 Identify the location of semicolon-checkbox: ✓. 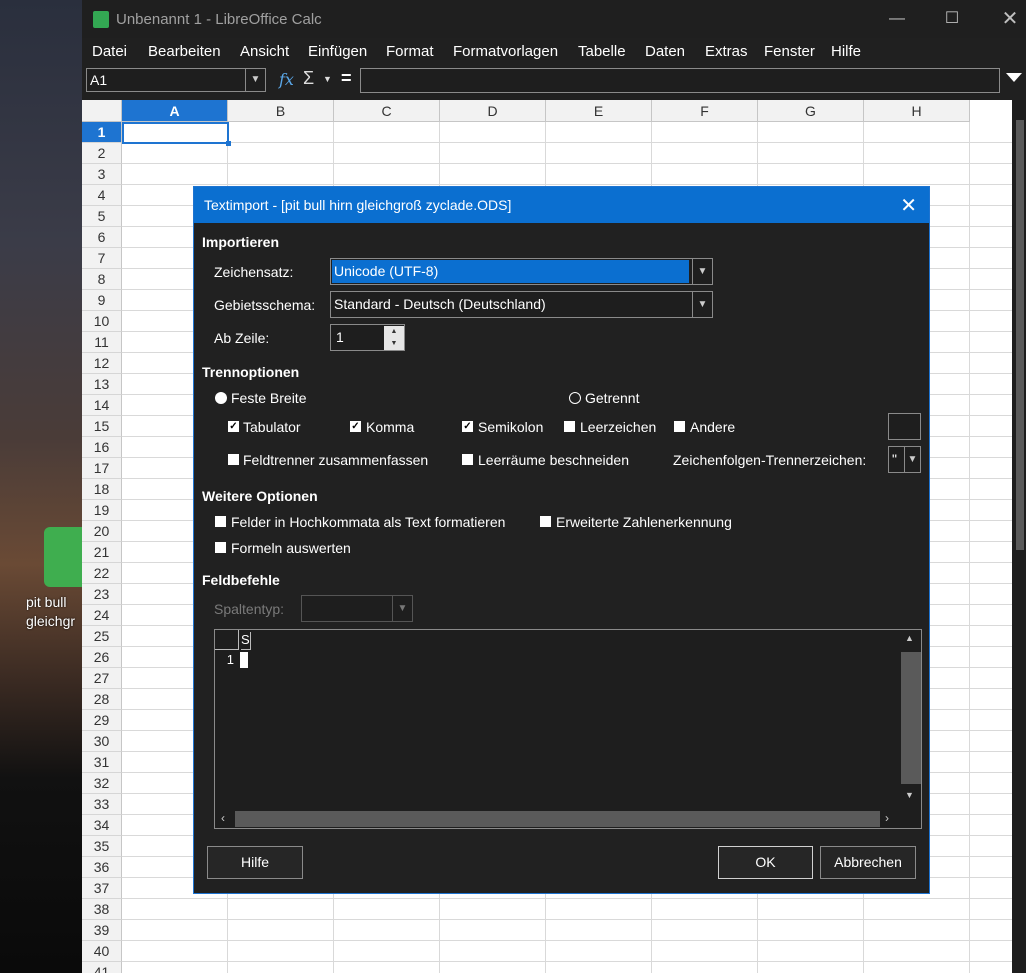
(467, 426).